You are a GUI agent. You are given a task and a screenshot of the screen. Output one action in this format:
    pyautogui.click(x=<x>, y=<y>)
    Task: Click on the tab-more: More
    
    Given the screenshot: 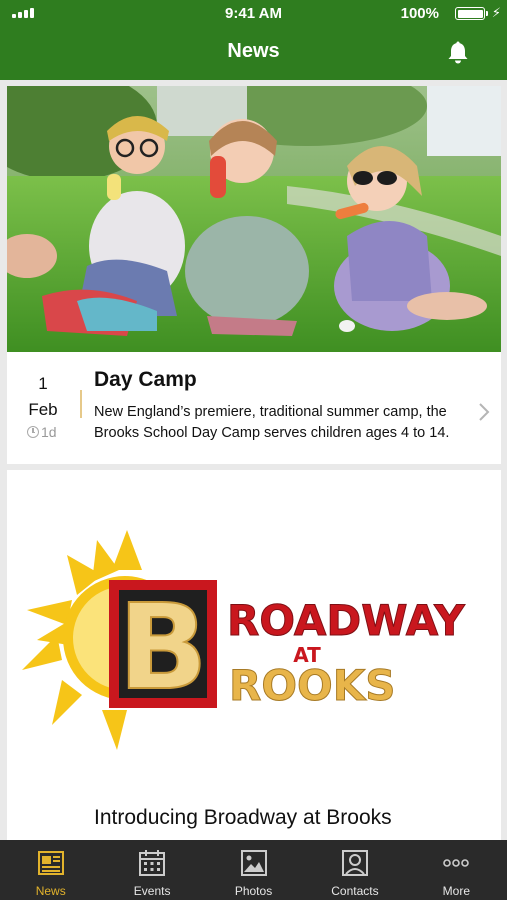 What is the action you would take?
    pyautogui.click(x=456, y=870)
    